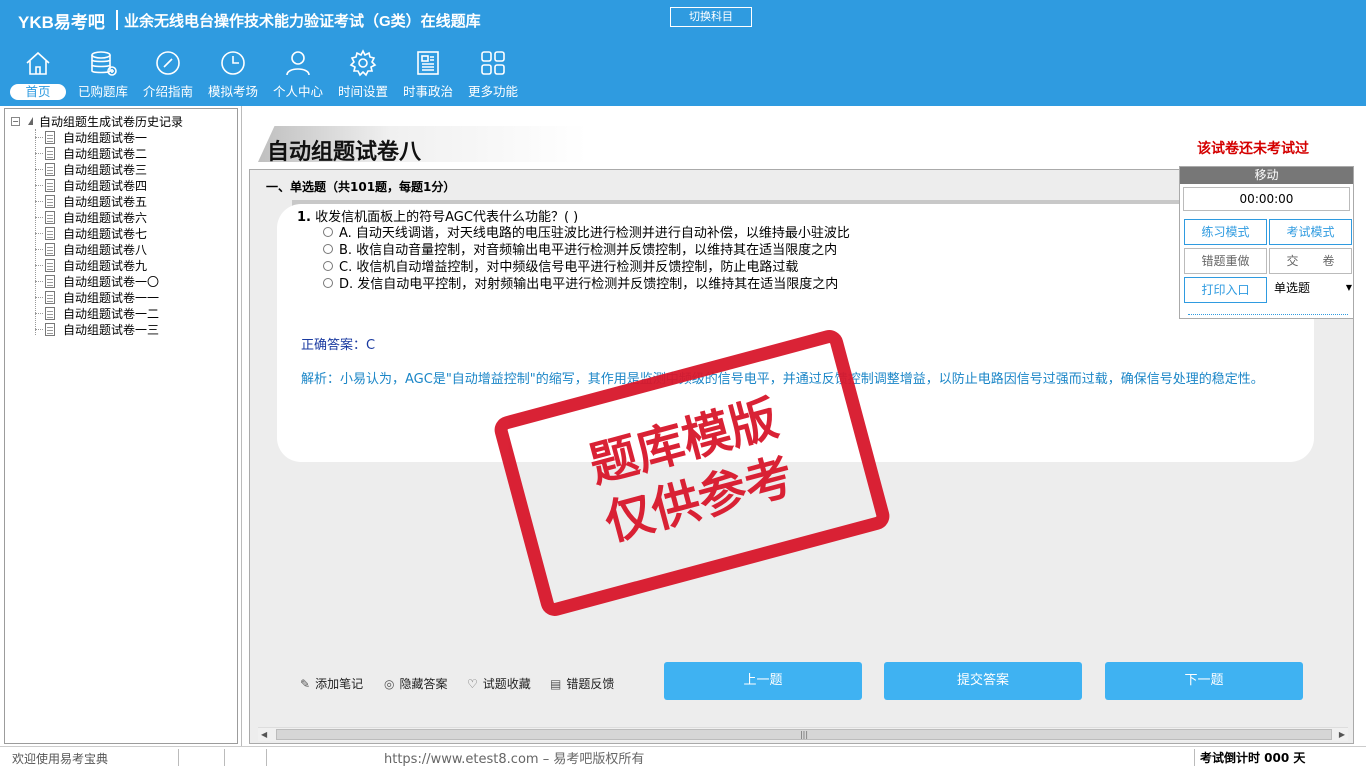 The width and height of the screenshot is (1366, 768). What do you see at coordinates (90, 249) in the screenshot?
I see `tree-item-selected: 自动组题试卷八` at bounding box center [90, 249].